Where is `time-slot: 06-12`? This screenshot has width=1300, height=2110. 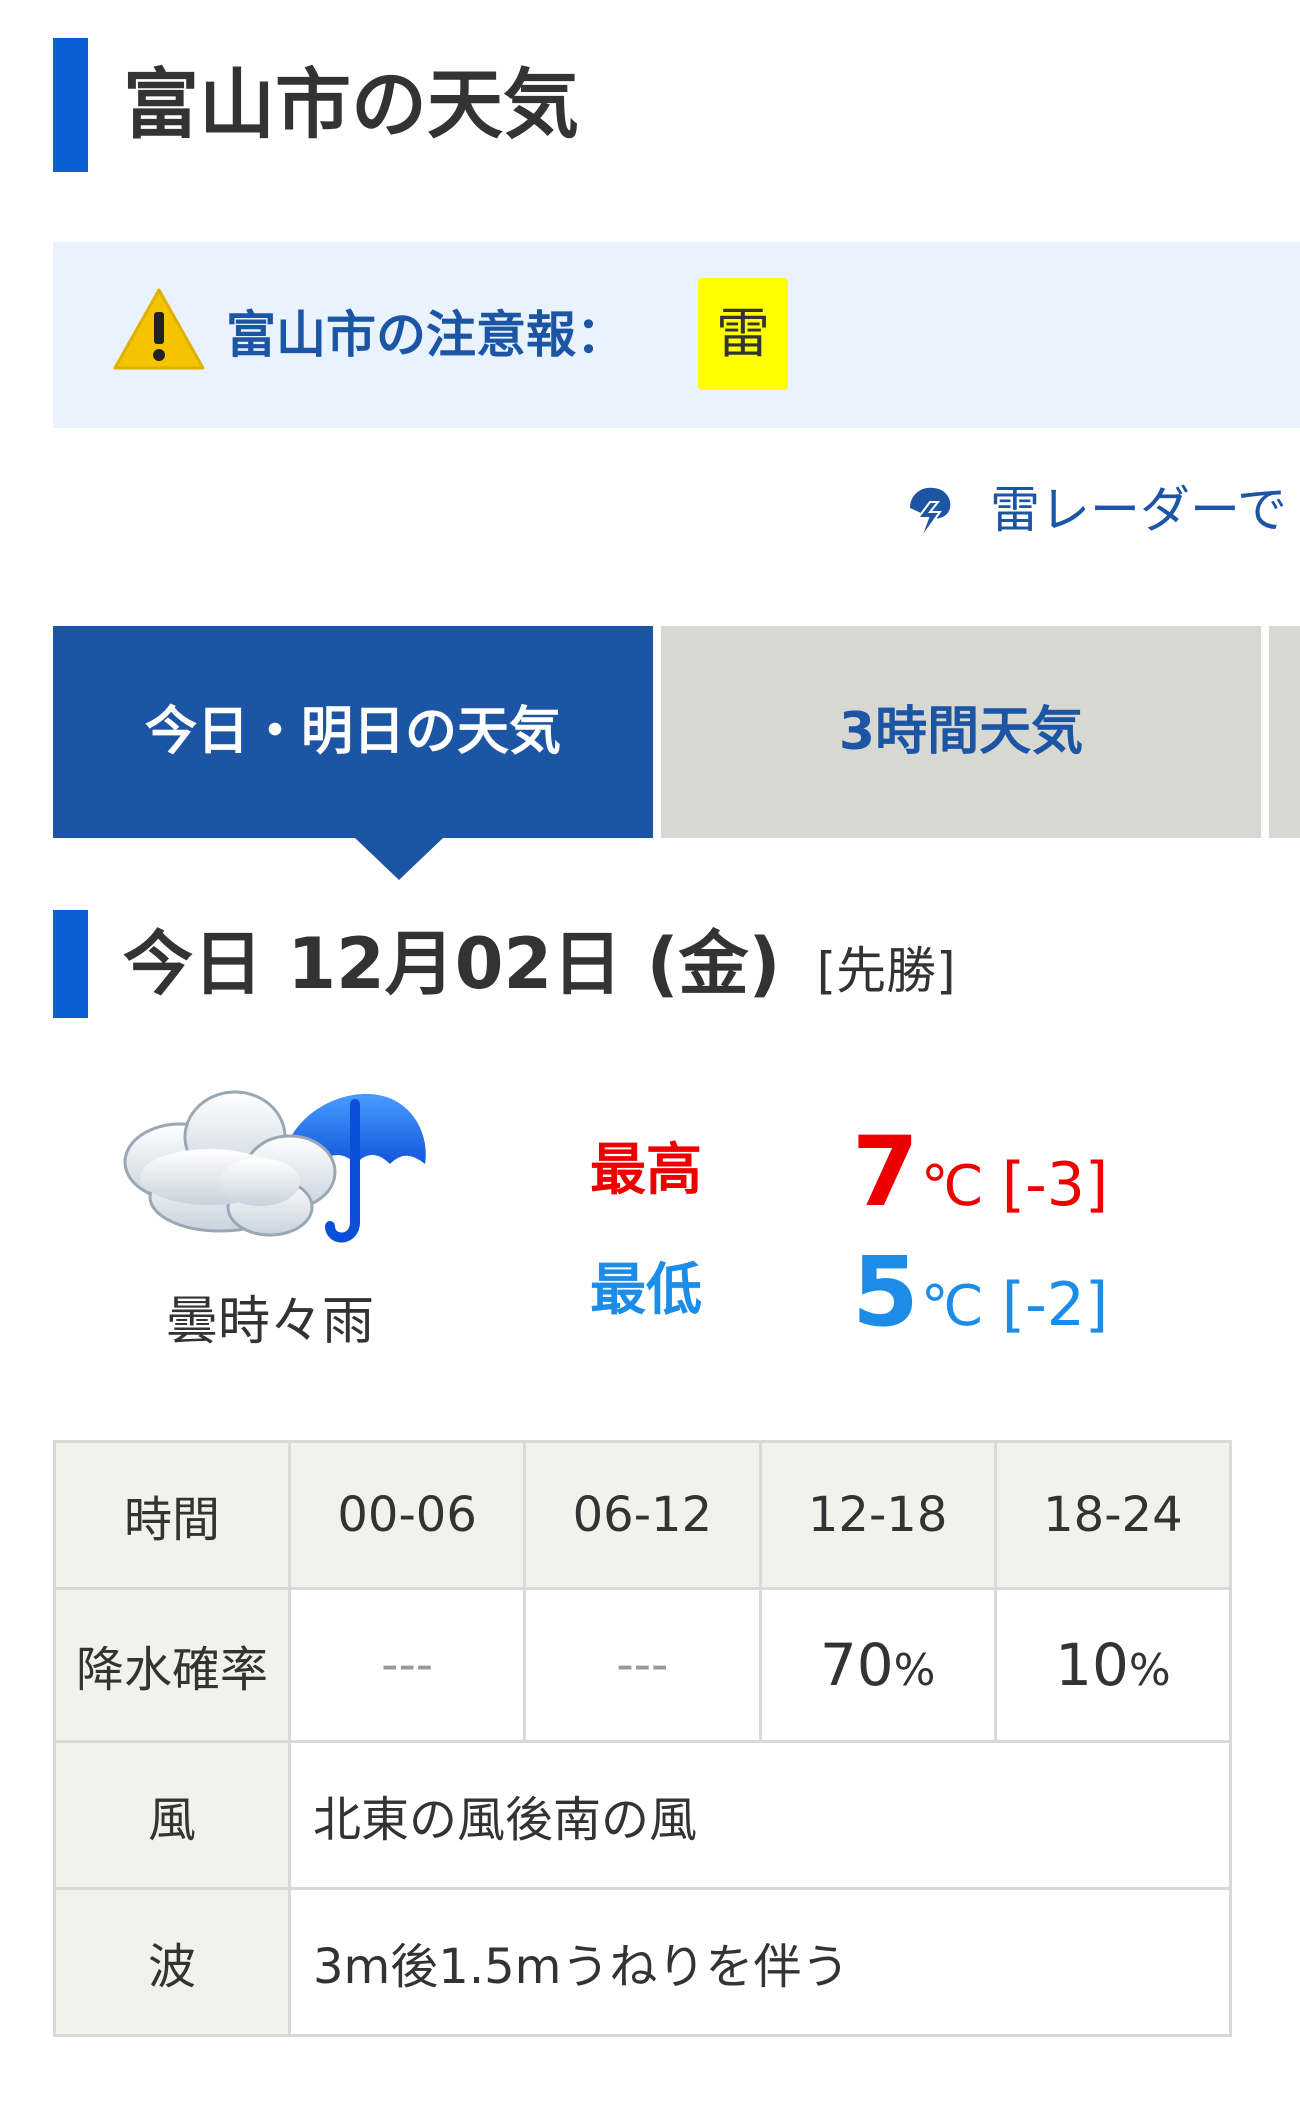 time-slot: 06-12 is located at coordinates (642, 1515).